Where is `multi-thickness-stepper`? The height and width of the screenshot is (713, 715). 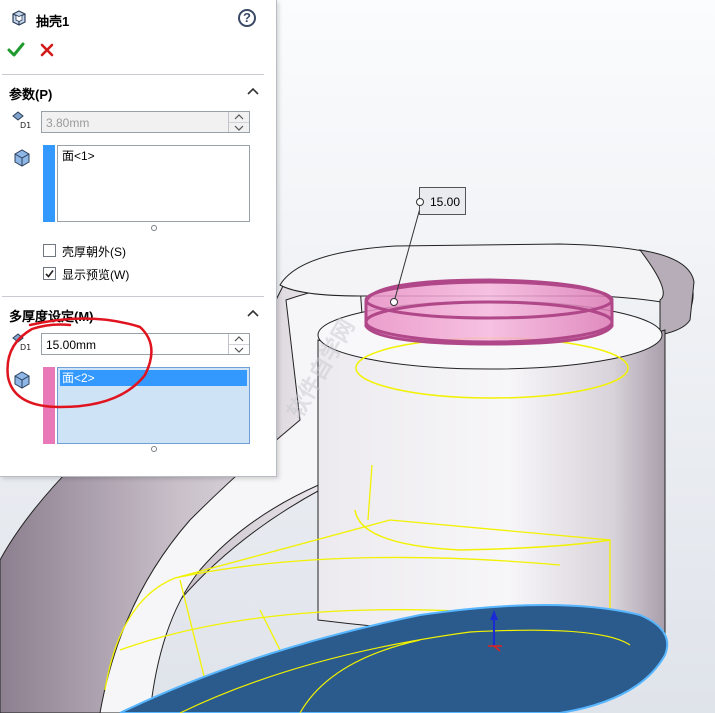
multi-thickness-stepper is located at coordinates (238, 344).